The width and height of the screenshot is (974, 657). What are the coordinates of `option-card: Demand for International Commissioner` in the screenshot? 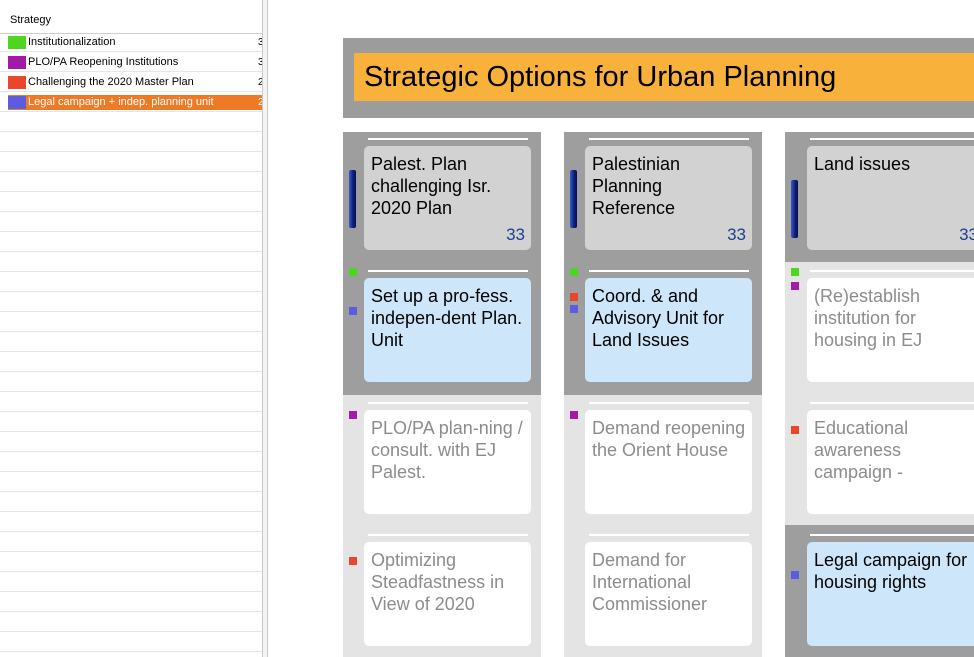 It's located at (668, 594).